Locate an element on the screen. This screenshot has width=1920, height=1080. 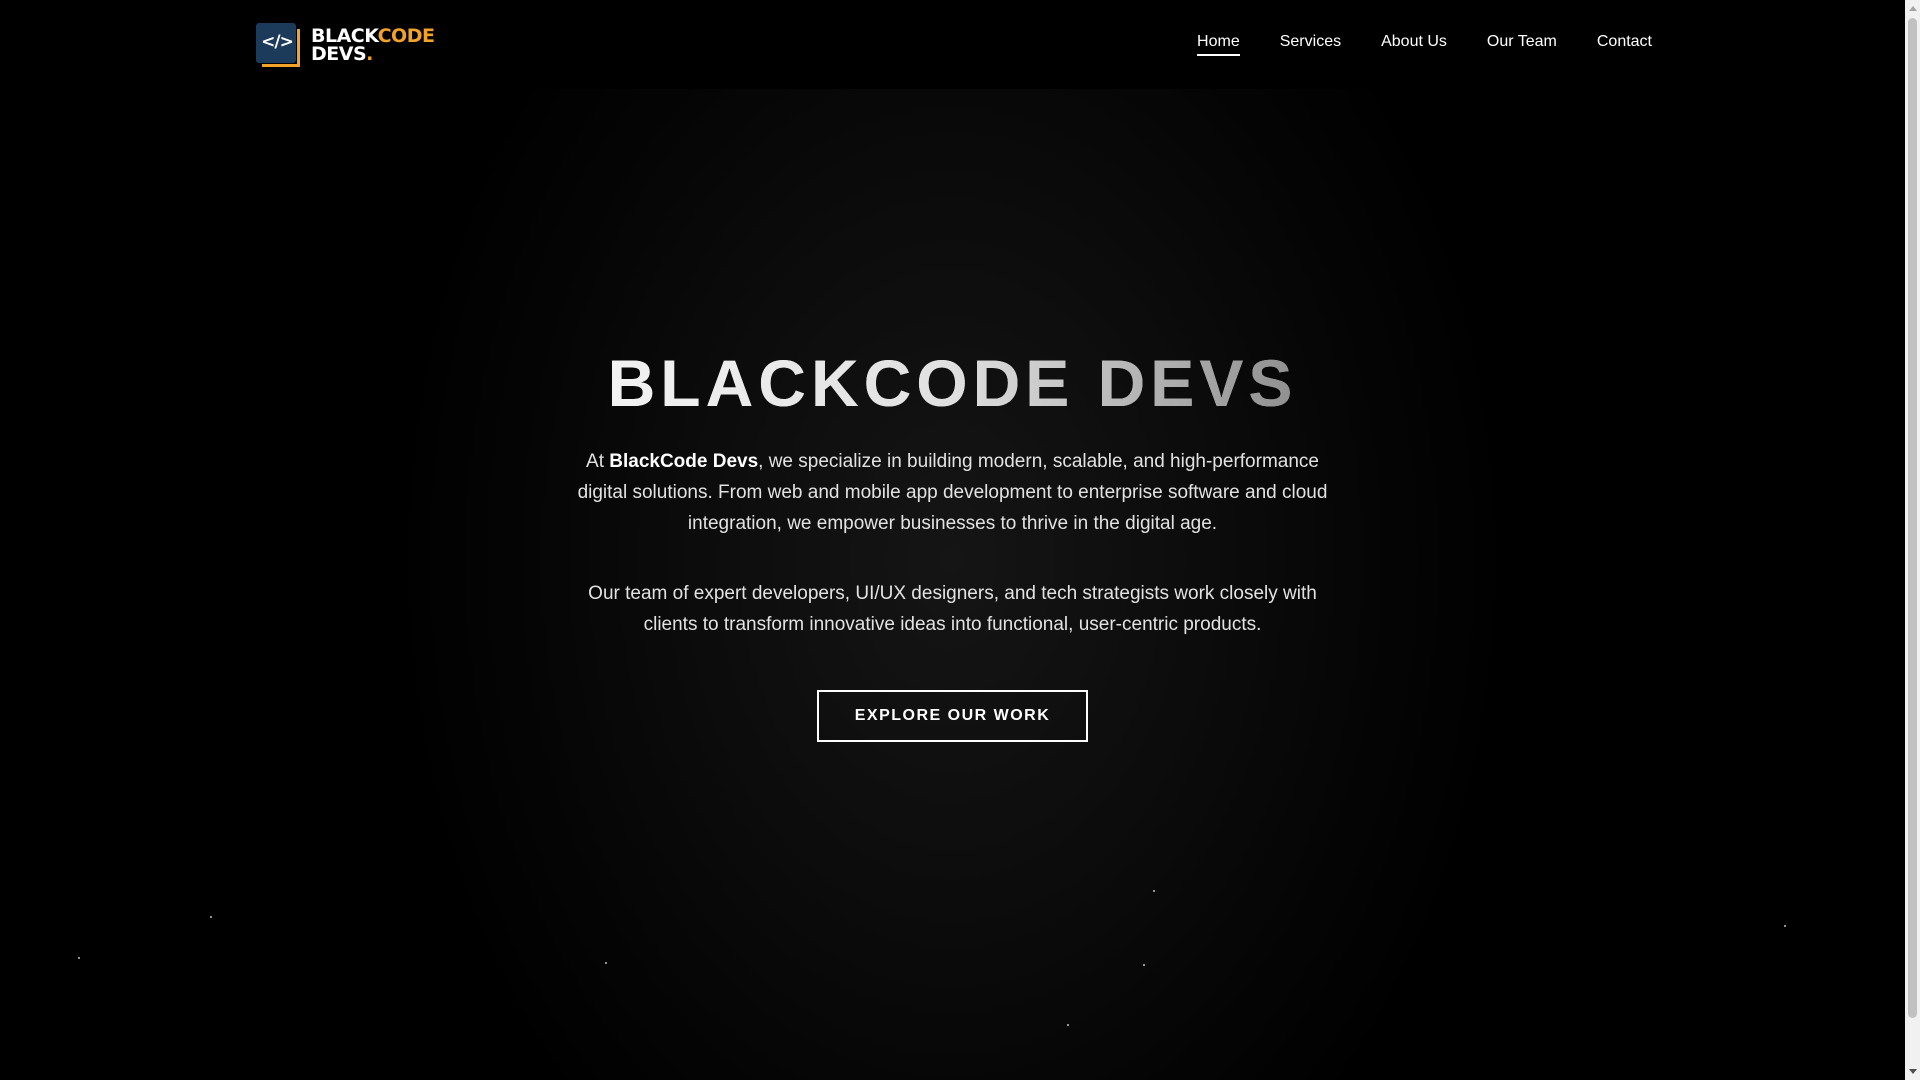
logo-wordmark: BLACKCODE DEVS. is located at coordinates (373, 45).